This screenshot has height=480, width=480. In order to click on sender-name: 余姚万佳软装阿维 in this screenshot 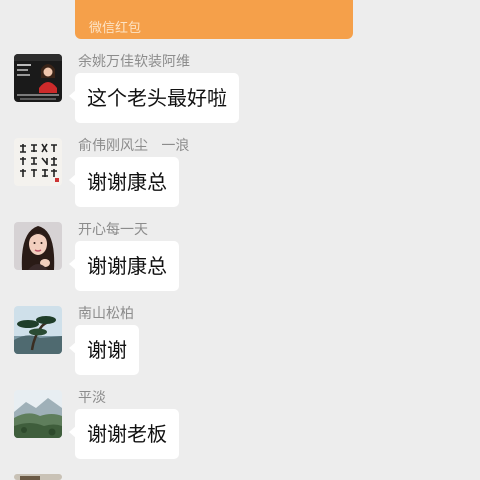, I will do `click(134, 62)`.